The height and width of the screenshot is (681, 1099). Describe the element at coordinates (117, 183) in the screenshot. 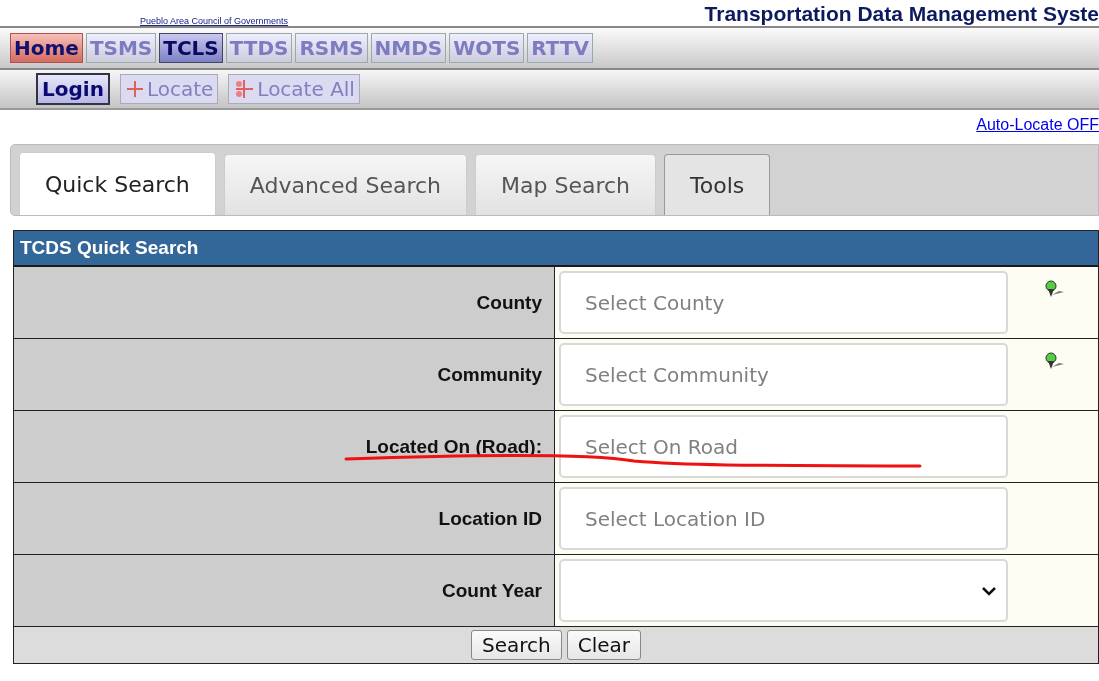

I see `search-tab: Quick Search` at that location.